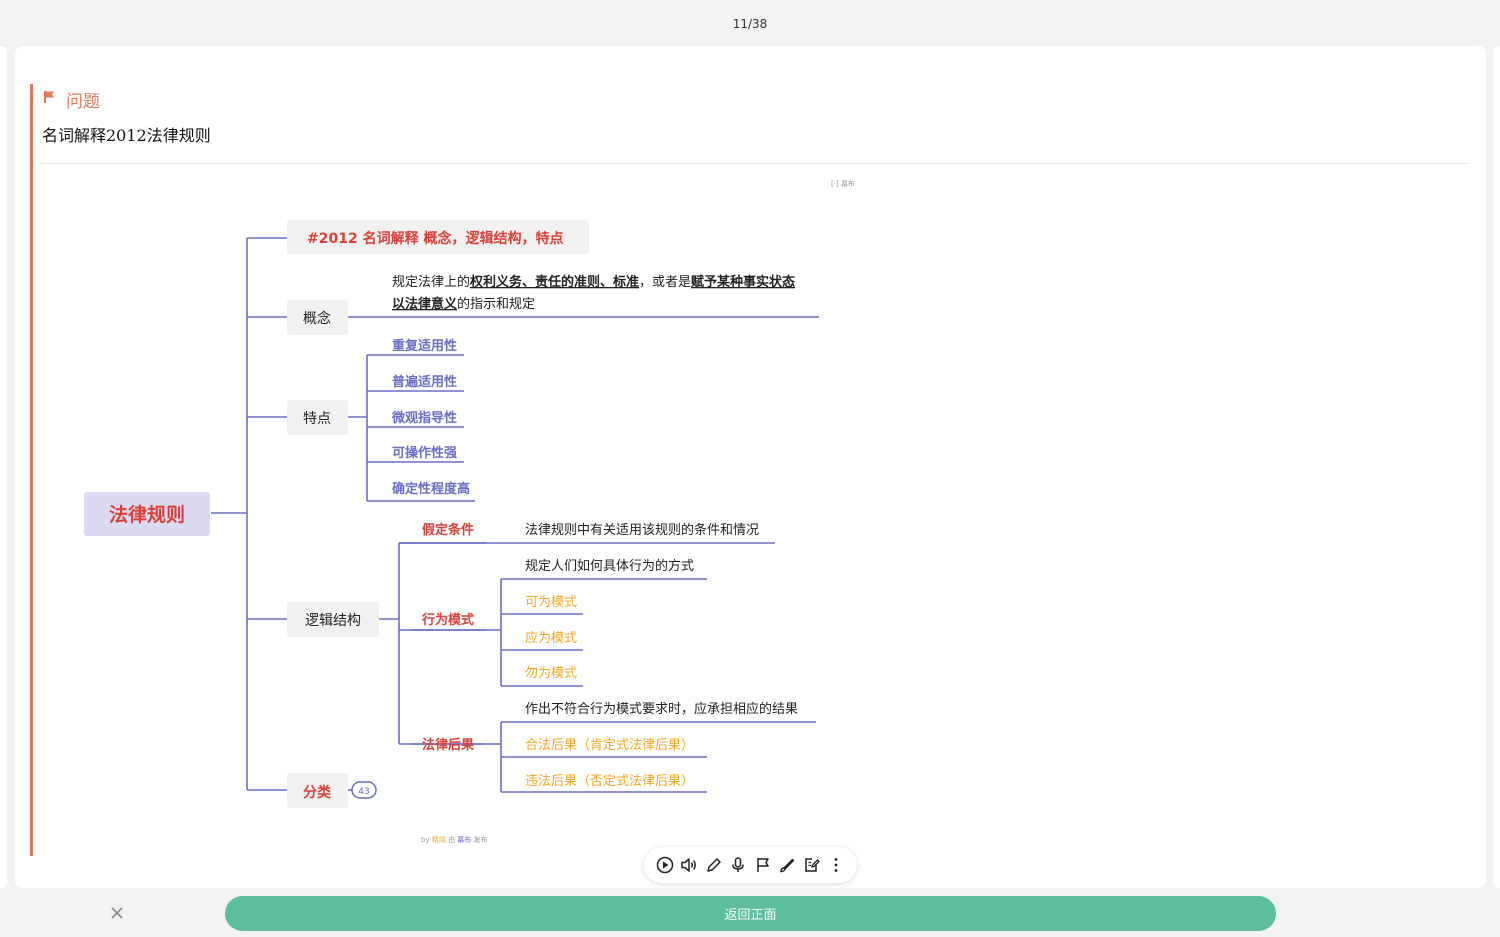 The width and height of the screenshot is (1500, 937). Describe the element at coordinates (333, 621) in the screenshot. I see `logic-structure-node-label: 逻辑结构` at that location.